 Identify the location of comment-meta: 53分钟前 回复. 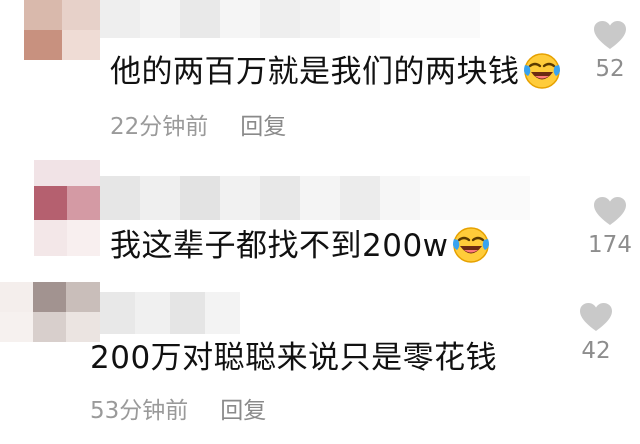
(178, 411).